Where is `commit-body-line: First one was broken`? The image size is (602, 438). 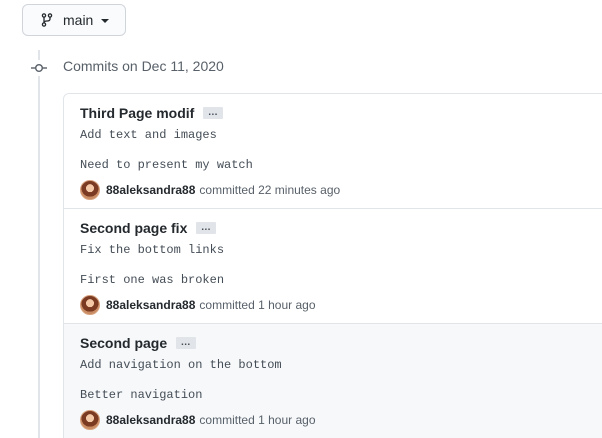 commit-body-line: First one was broken is located at coordinates (152, 280).